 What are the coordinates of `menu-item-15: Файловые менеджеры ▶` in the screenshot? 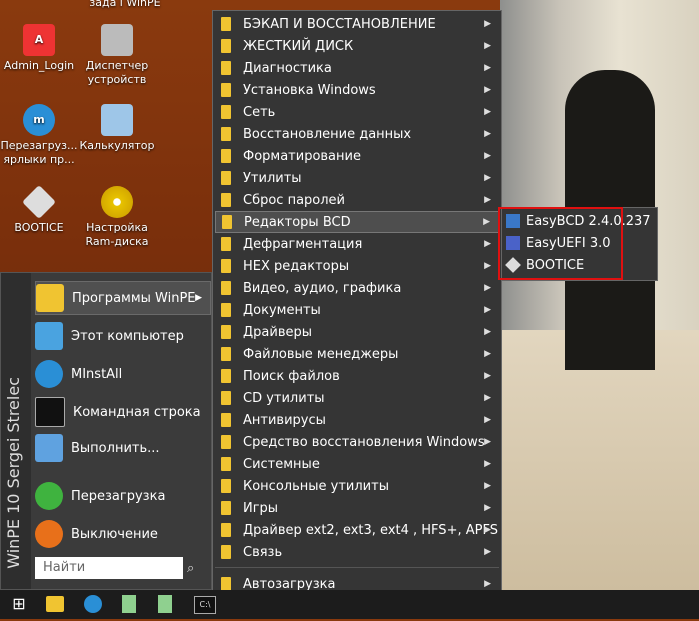 It's located at (357, 354).